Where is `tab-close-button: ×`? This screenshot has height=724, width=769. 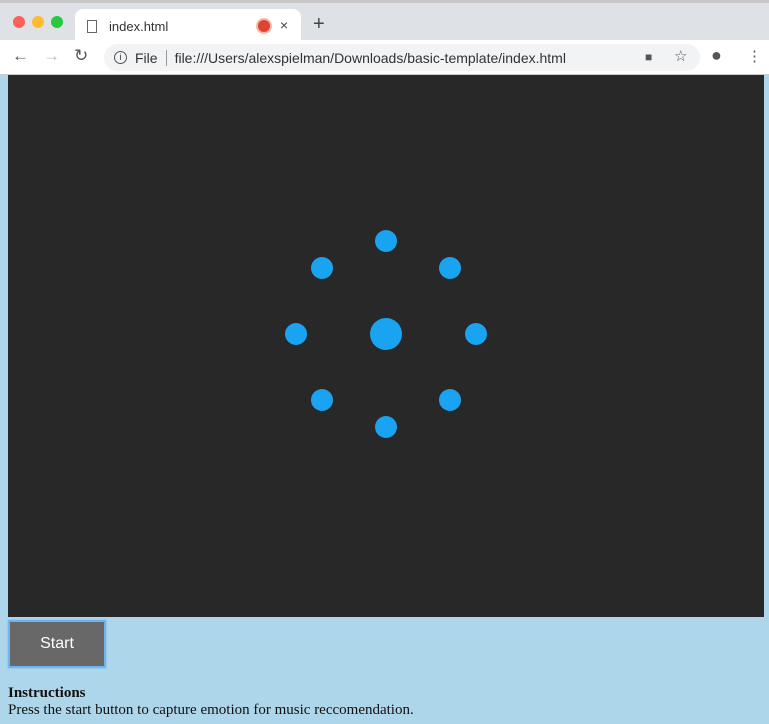 tab-close-button: × is located at coordinates (284, 25).